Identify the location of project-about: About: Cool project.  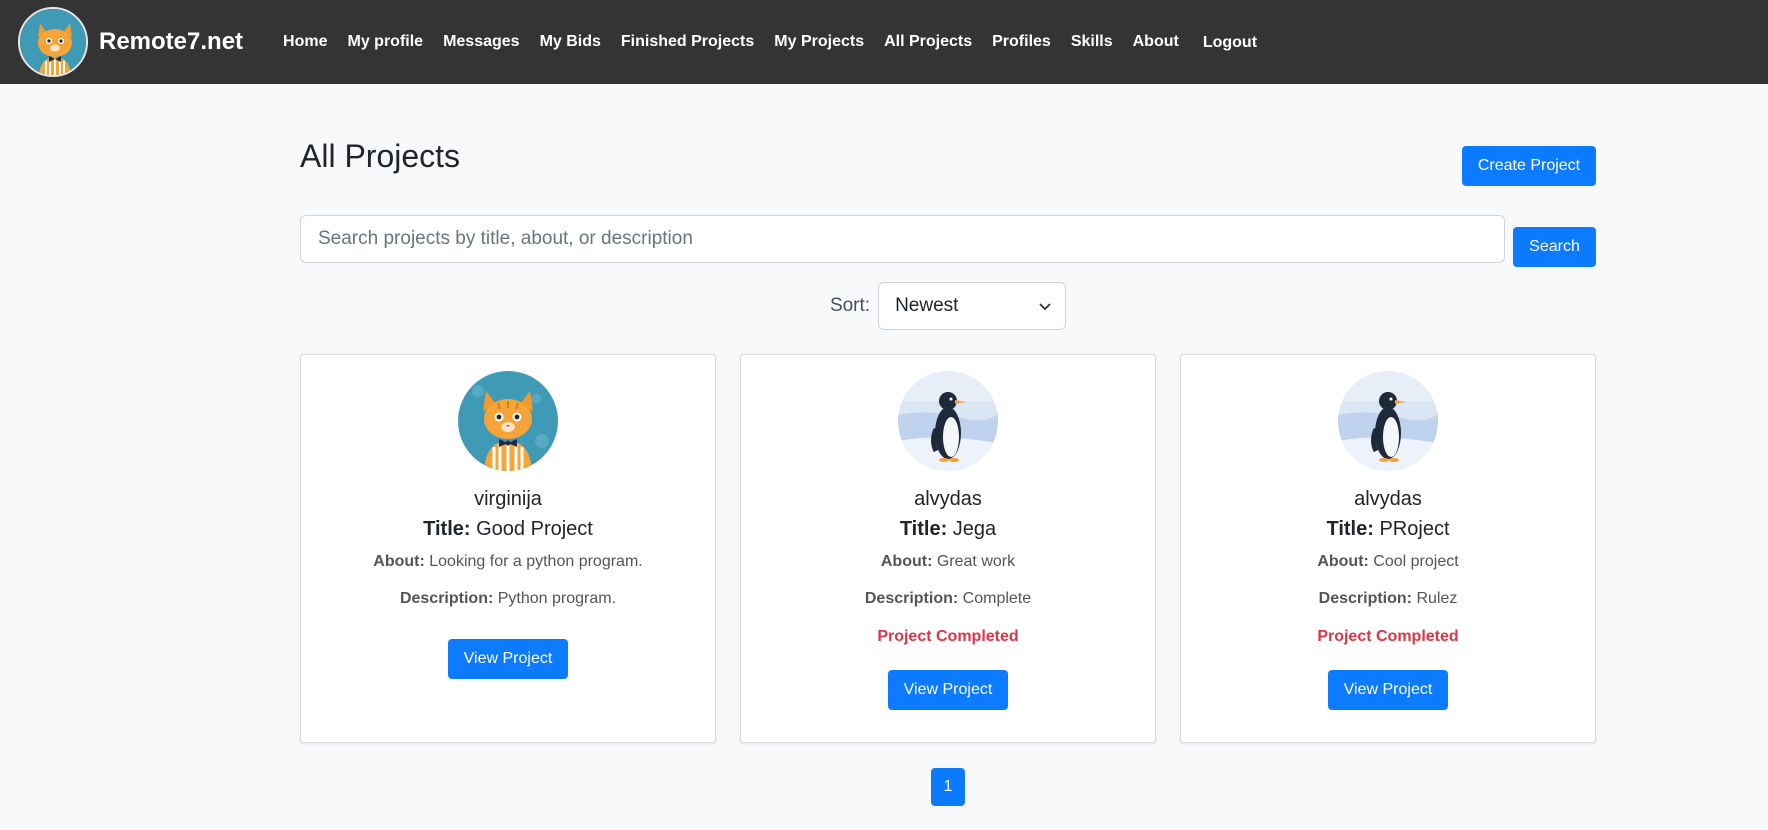
(1387, 562).